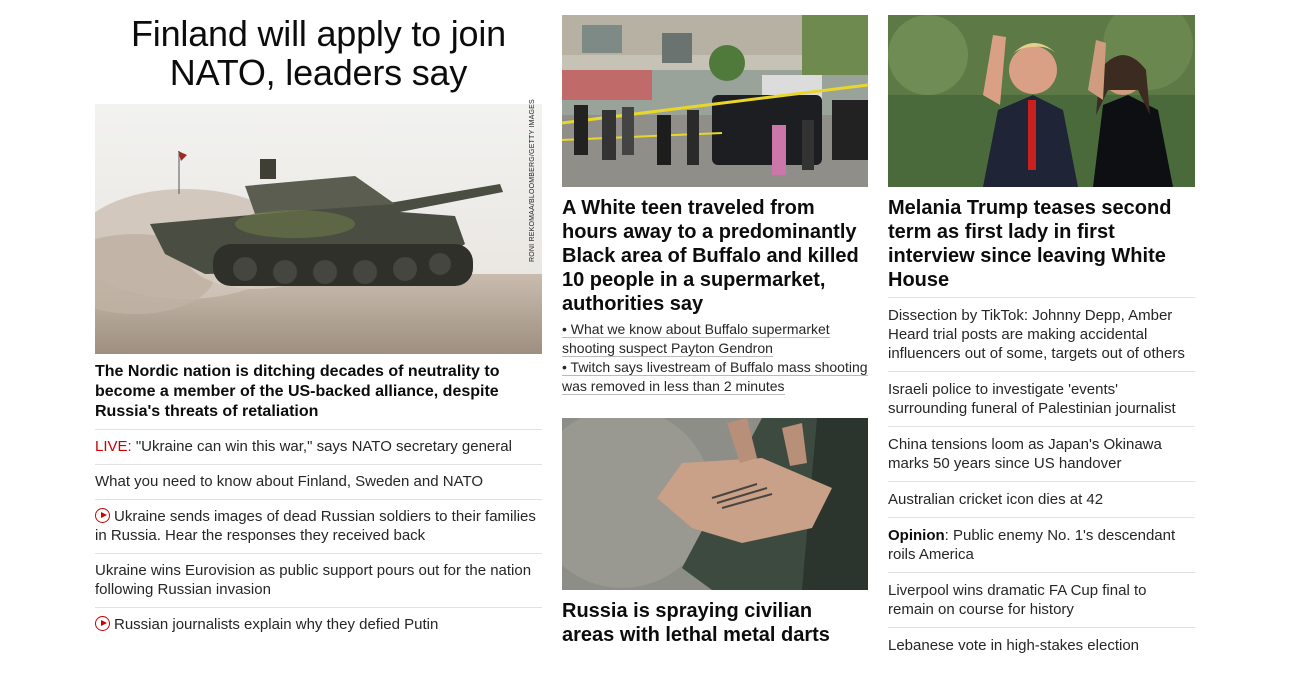 The image size is (1290, 673). Describe the element at coordinates (916, 535) in the screenshot. I see `opinion-label: Opinion` at that location.